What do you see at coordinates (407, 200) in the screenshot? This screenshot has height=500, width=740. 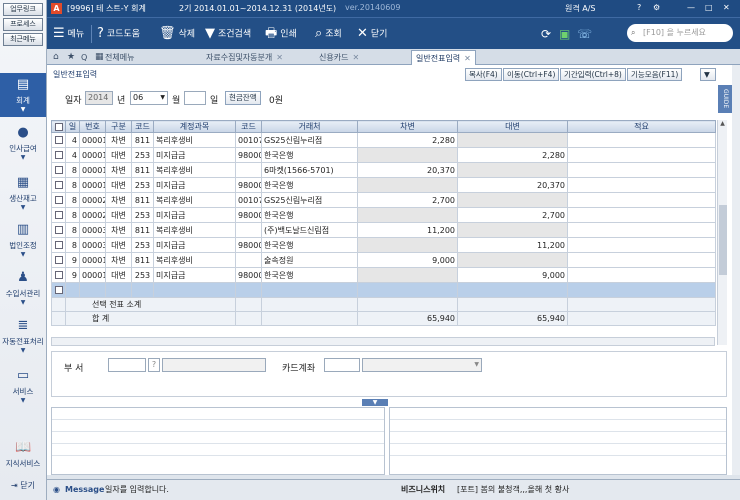 I see `cell-debit: 2,700` at bounding box center [407, 200].